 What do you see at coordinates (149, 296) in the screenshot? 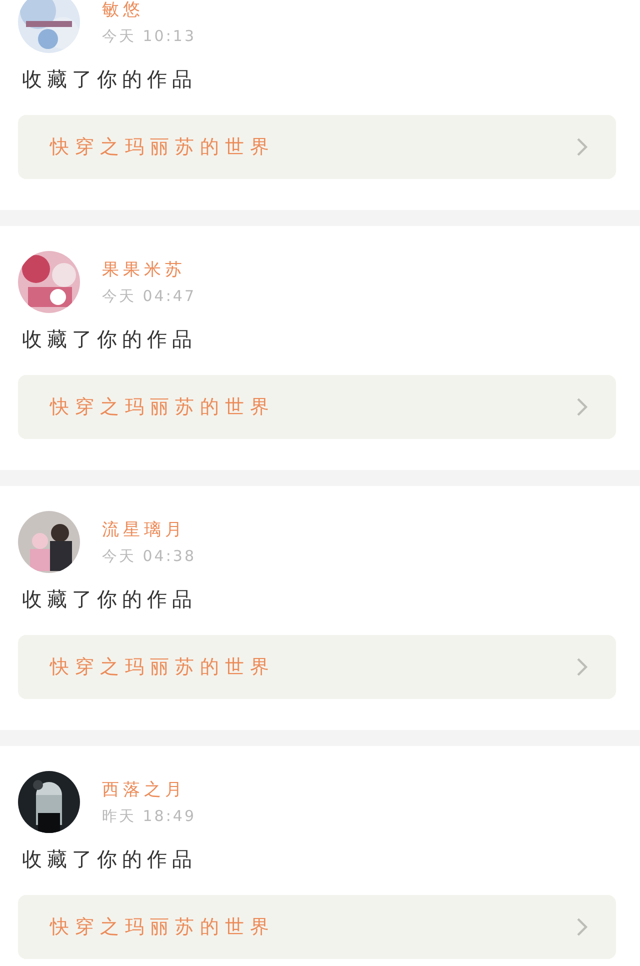
I see `timestamp: 今天 04:47` at bounding box center [149, 296].